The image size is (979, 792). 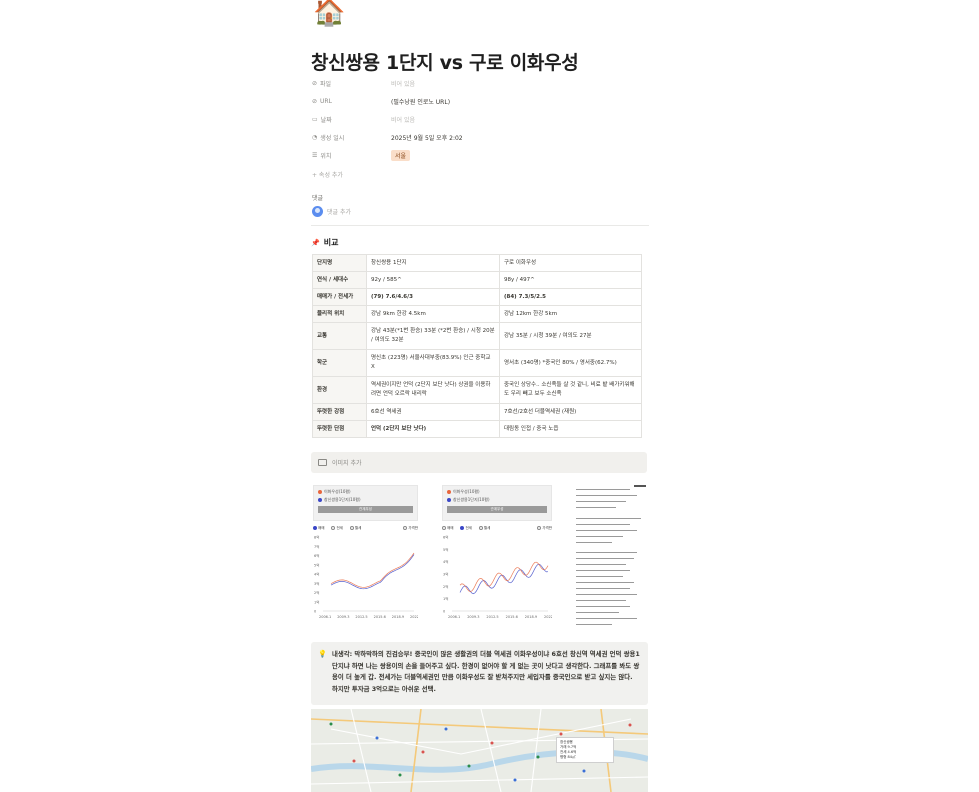 What do you see at coordinates (401, 155) in the screenshot?
I see `location-tag: 서울` at bounding box center [401, 155].